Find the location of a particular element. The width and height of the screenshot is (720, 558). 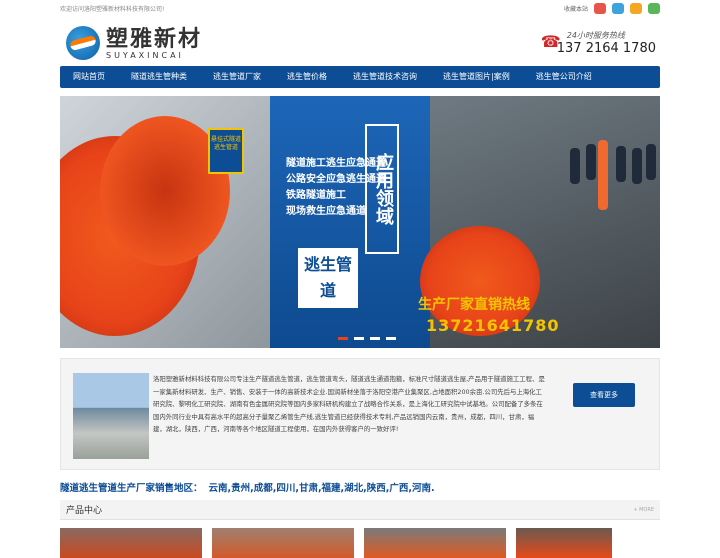

header: 塑雅新材 SUYAXINCAI ☎ 24小时服务热线 137 2164 1780 is located at coordinates (360, 41).